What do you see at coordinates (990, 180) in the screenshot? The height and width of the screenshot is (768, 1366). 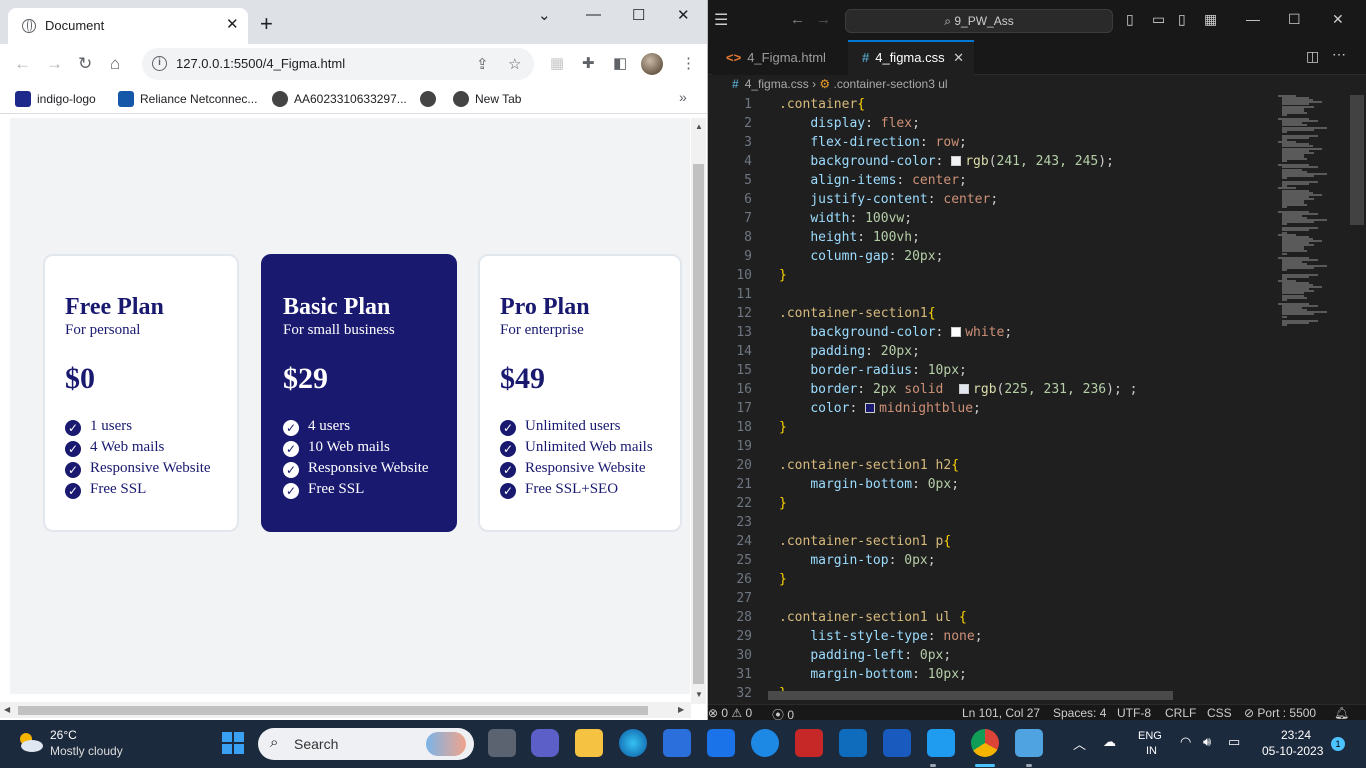 I see `code-line: 5 align-items: center;` at bounding box center [990, 180].